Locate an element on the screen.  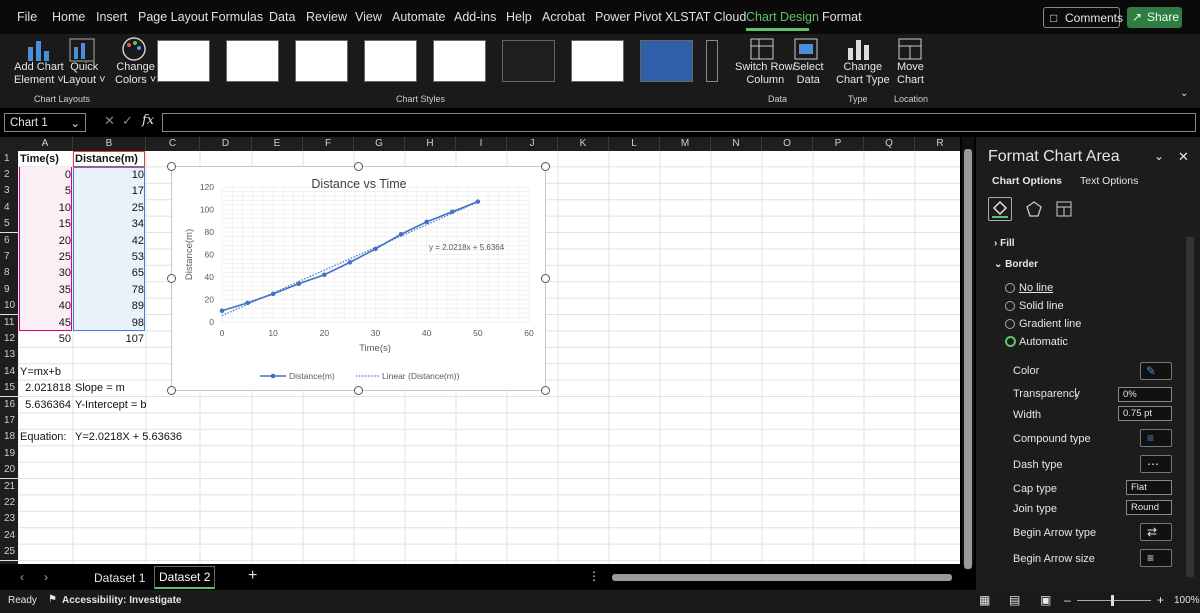
fill-section: › Fill is located at coordinates (1004, 243).